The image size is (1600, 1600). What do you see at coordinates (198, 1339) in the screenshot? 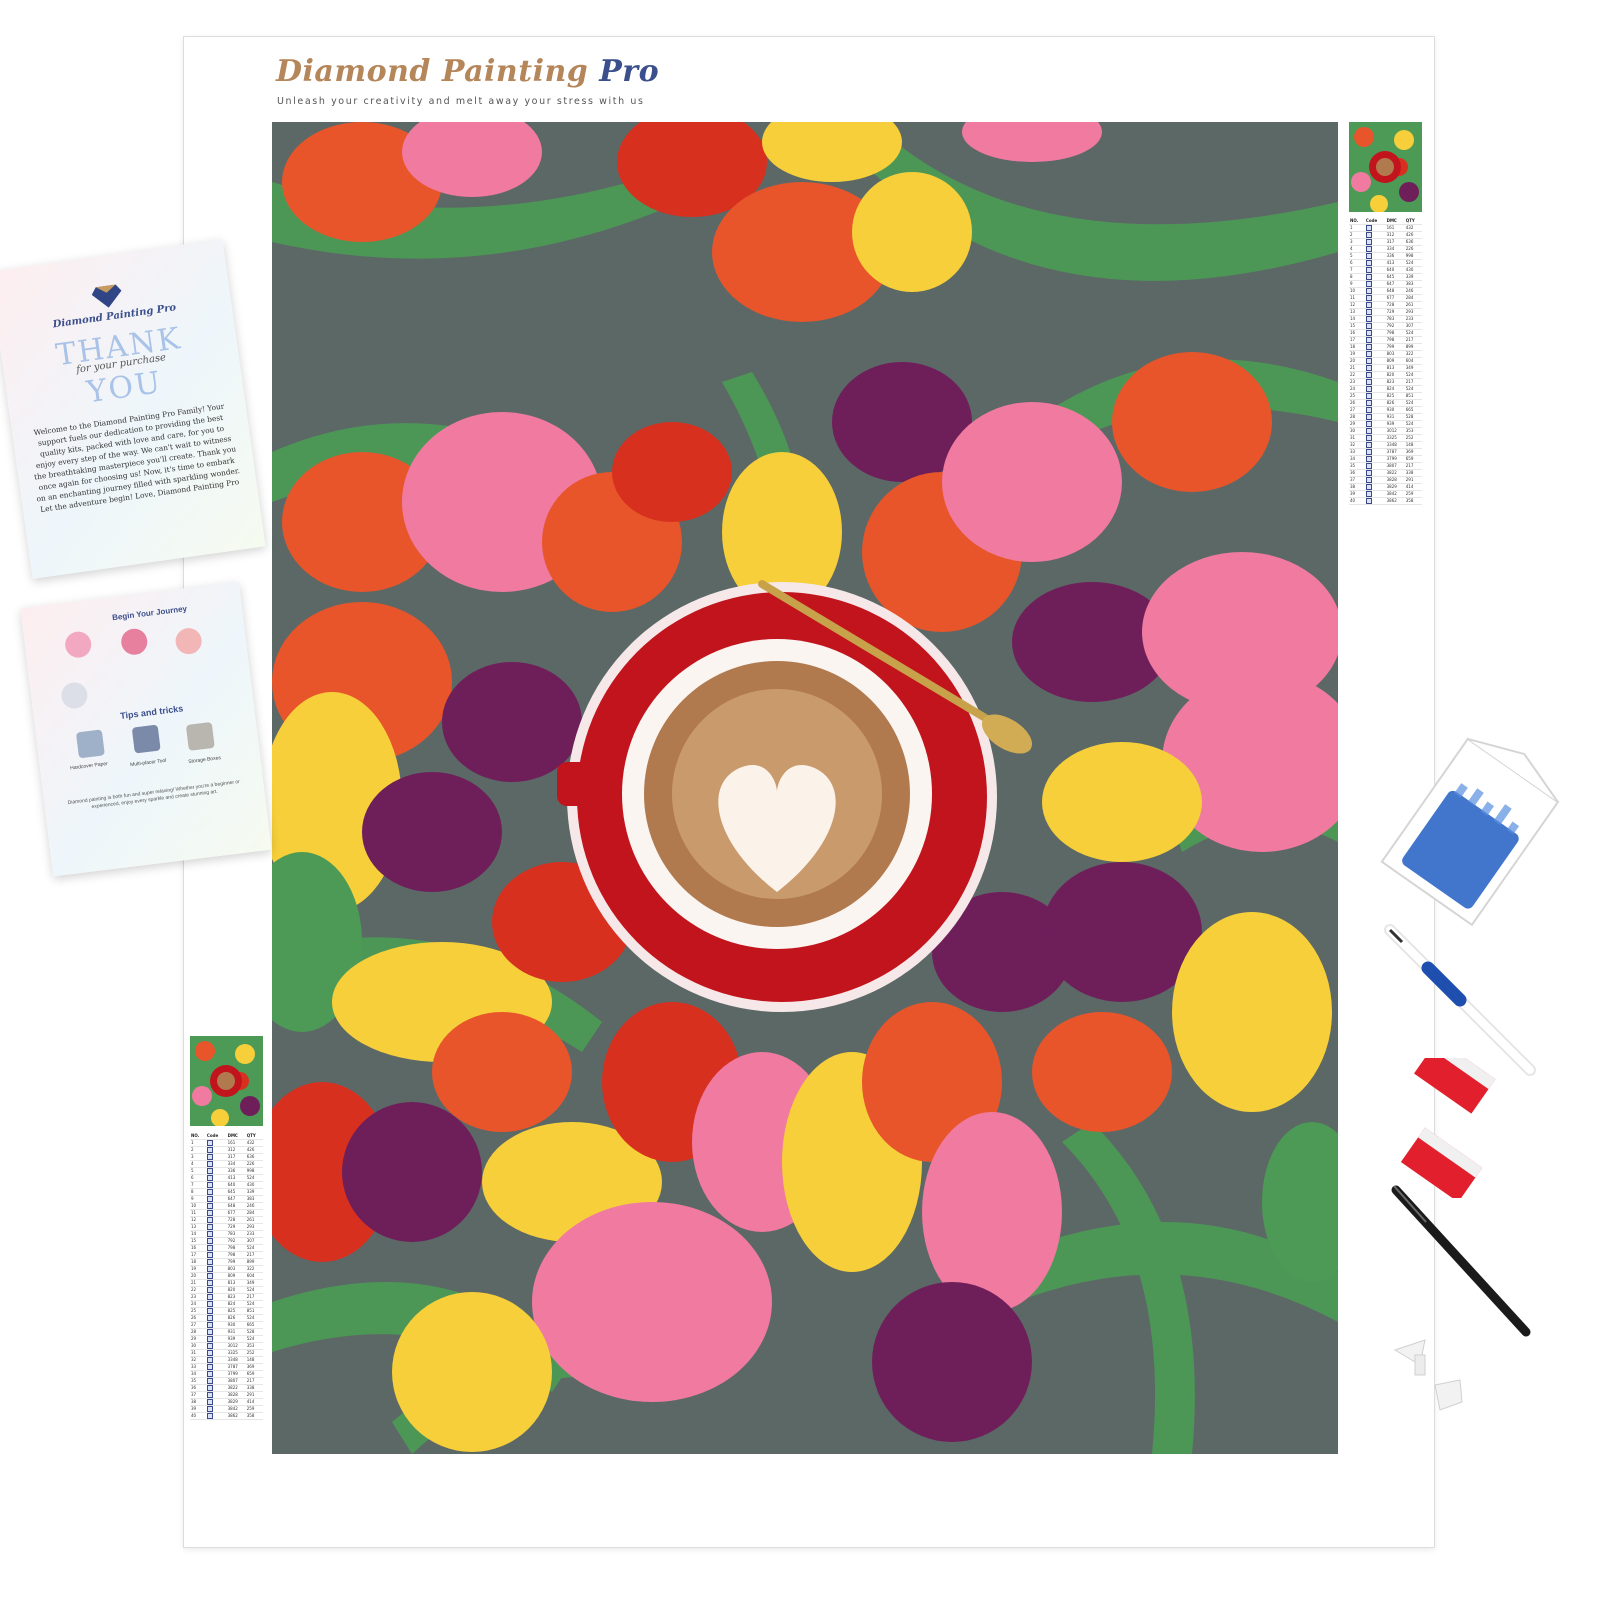
I see `legend-cell: 29` at bounding box center [198, 1339].